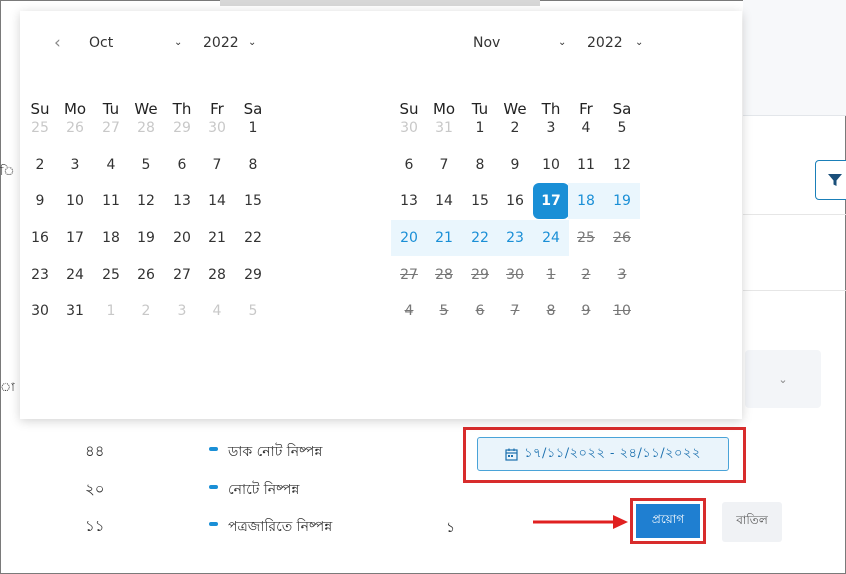 This screenshot has height=574, width=846. What do you see at coordinates (783, 379) in the screenshot?
I see `select-dropdown: ⌄` at bounding box center [783, 379].